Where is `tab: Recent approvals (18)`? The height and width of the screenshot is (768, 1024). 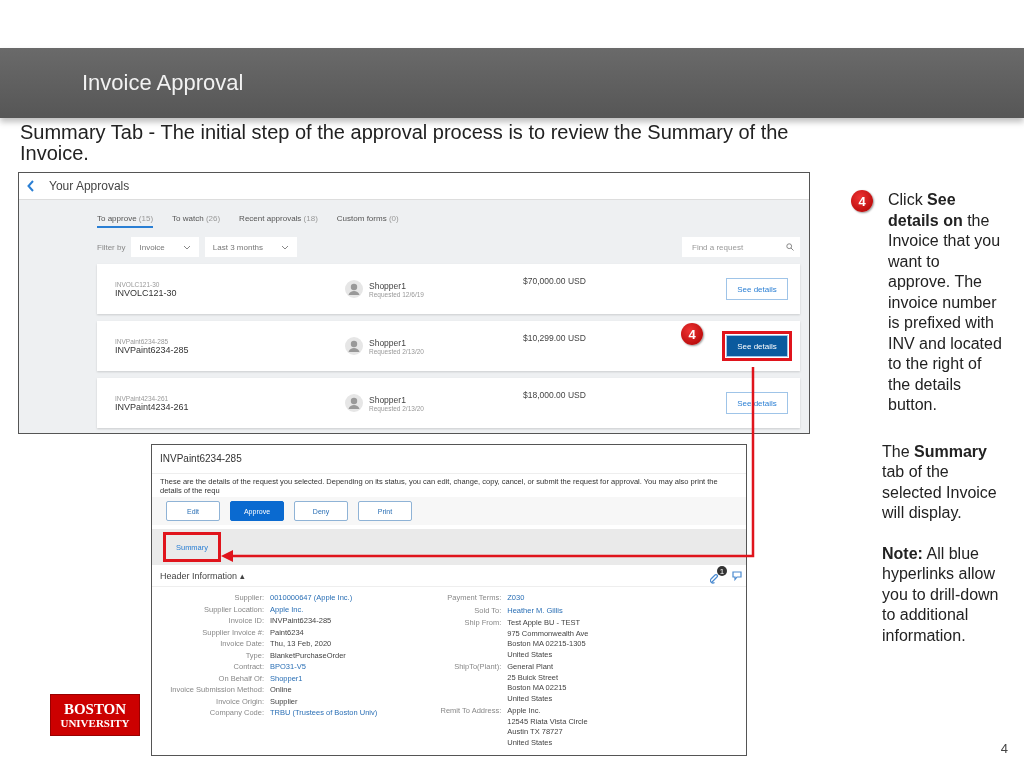
tab: Recent approvals (18) is located at coordinates (278, 221).